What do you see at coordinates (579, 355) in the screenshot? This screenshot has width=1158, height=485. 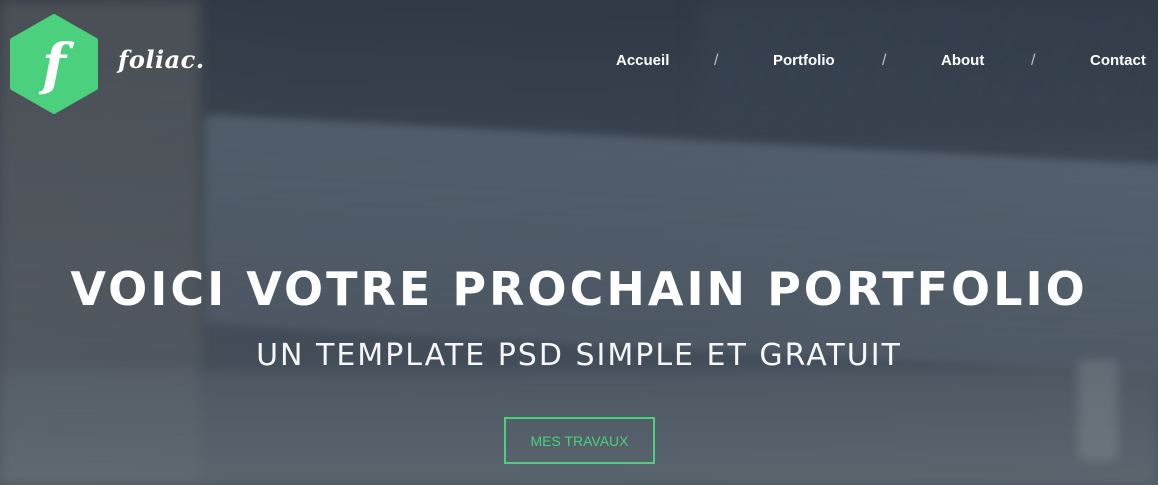 I see `hero-subtitle: Un template PSD simple et gratuit` at bounding box center [579, 355].